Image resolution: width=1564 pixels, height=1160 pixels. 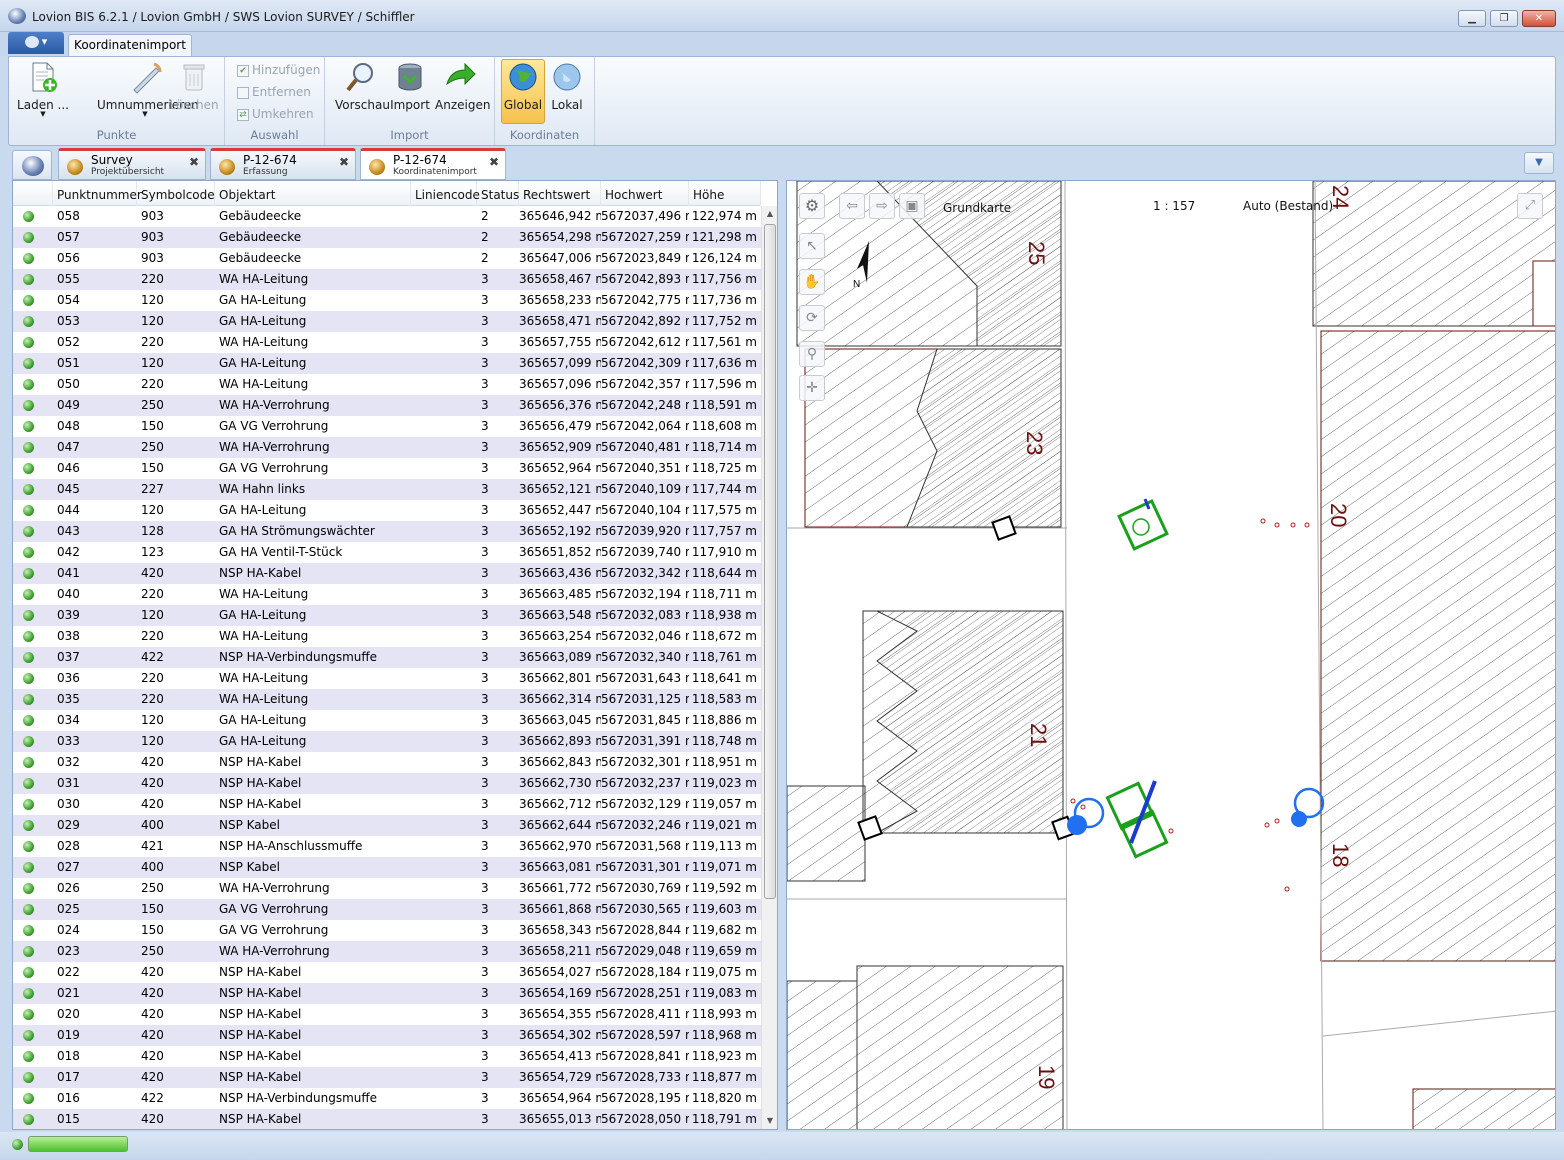 I want to click on tab-survey: Survey Projektübersicht ✖, so click(x=132, y=164).